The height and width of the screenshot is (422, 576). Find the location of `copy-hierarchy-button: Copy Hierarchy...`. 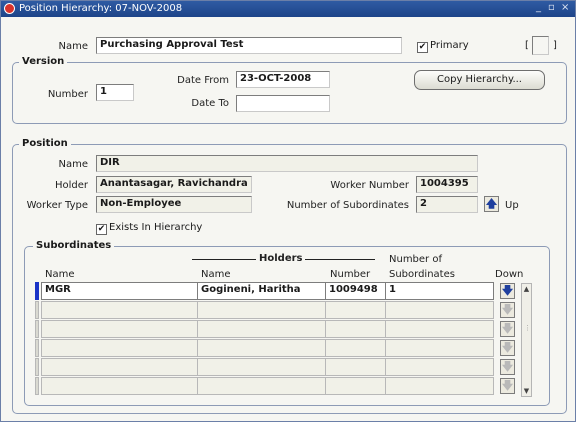

copy-hierarchy-button: Copy Hierarchy... is located at coordinates (479, 80).